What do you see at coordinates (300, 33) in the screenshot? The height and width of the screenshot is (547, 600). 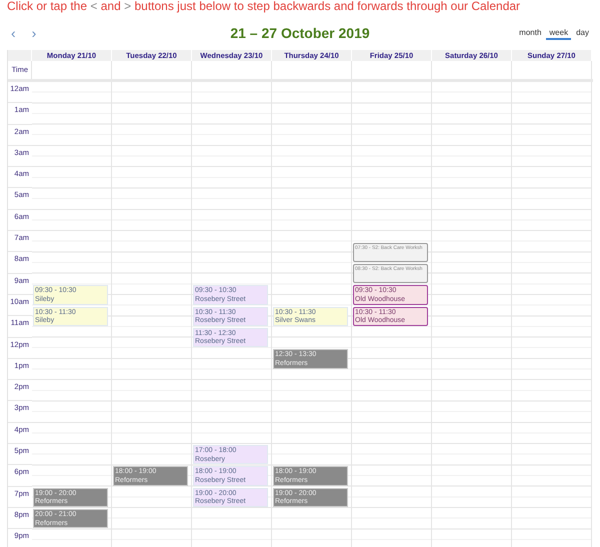 I see `week-title: 21 – 27 October 2019` at bounding box center [300, 33].